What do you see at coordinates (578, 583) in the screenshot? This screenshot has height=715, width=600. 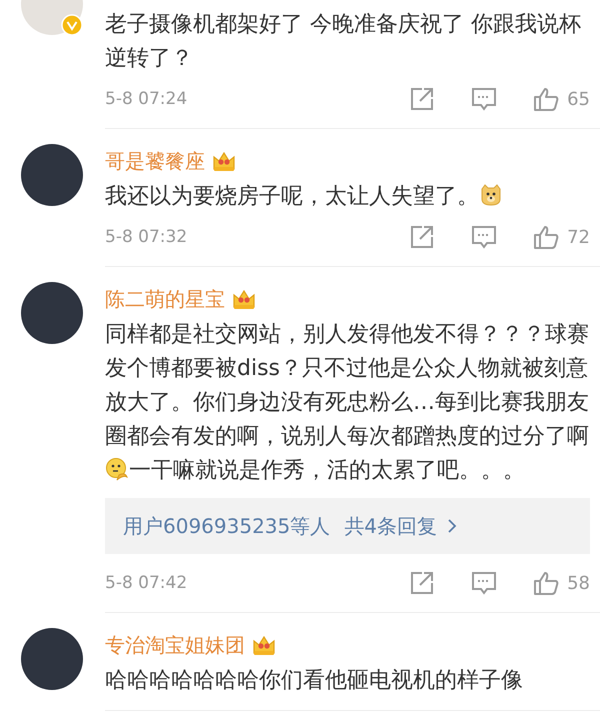 I see `like-count: 58` at bounding box center [578, 583].